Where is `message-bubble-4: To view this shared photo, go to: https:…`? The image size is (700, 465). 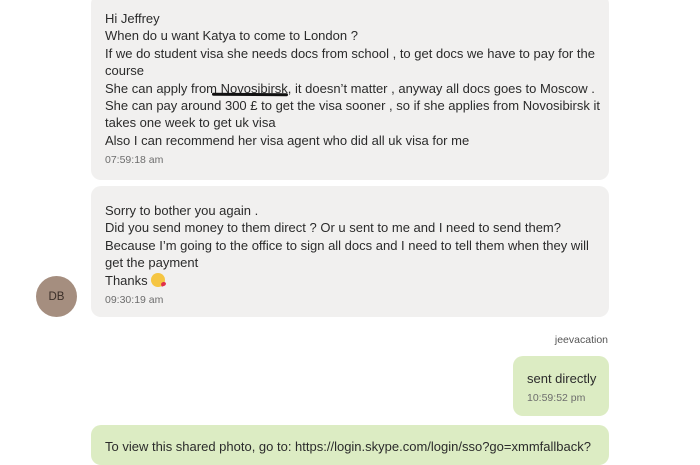
message-bubble-4: To view this shared photo, go to: https:… is located at coordinates (350, 445).